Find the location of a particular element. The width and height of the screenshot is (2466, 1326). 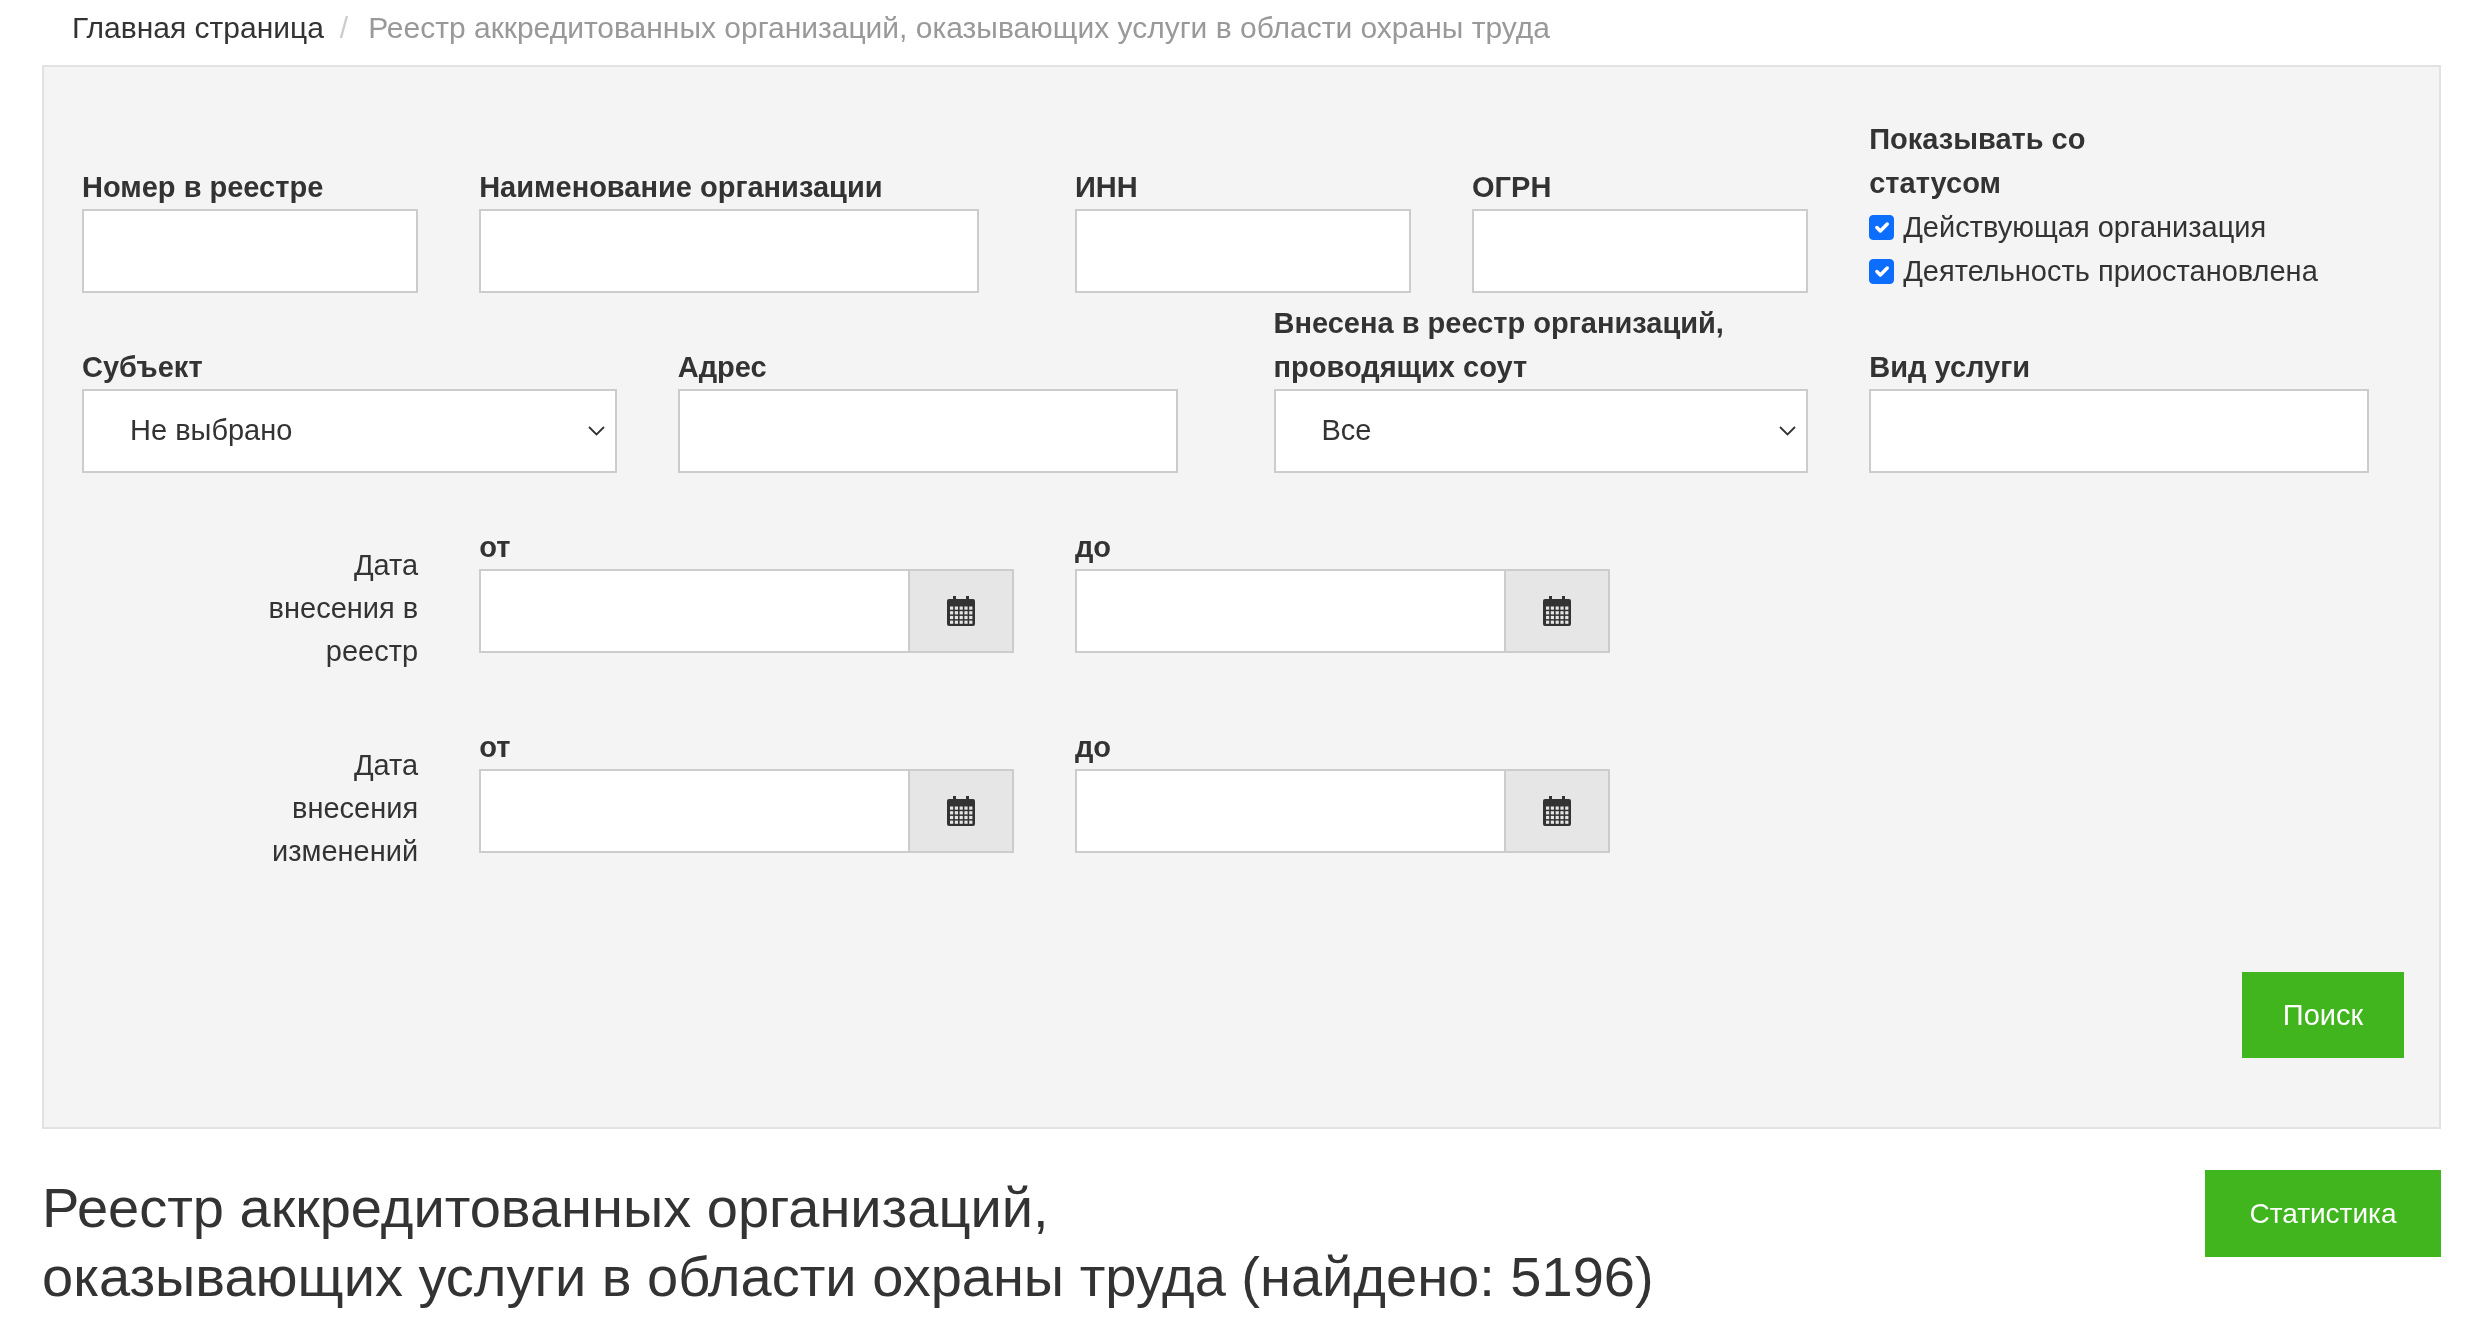

checkbox-label: Деятельность приостановлена is located at coordinates (2110, 271).